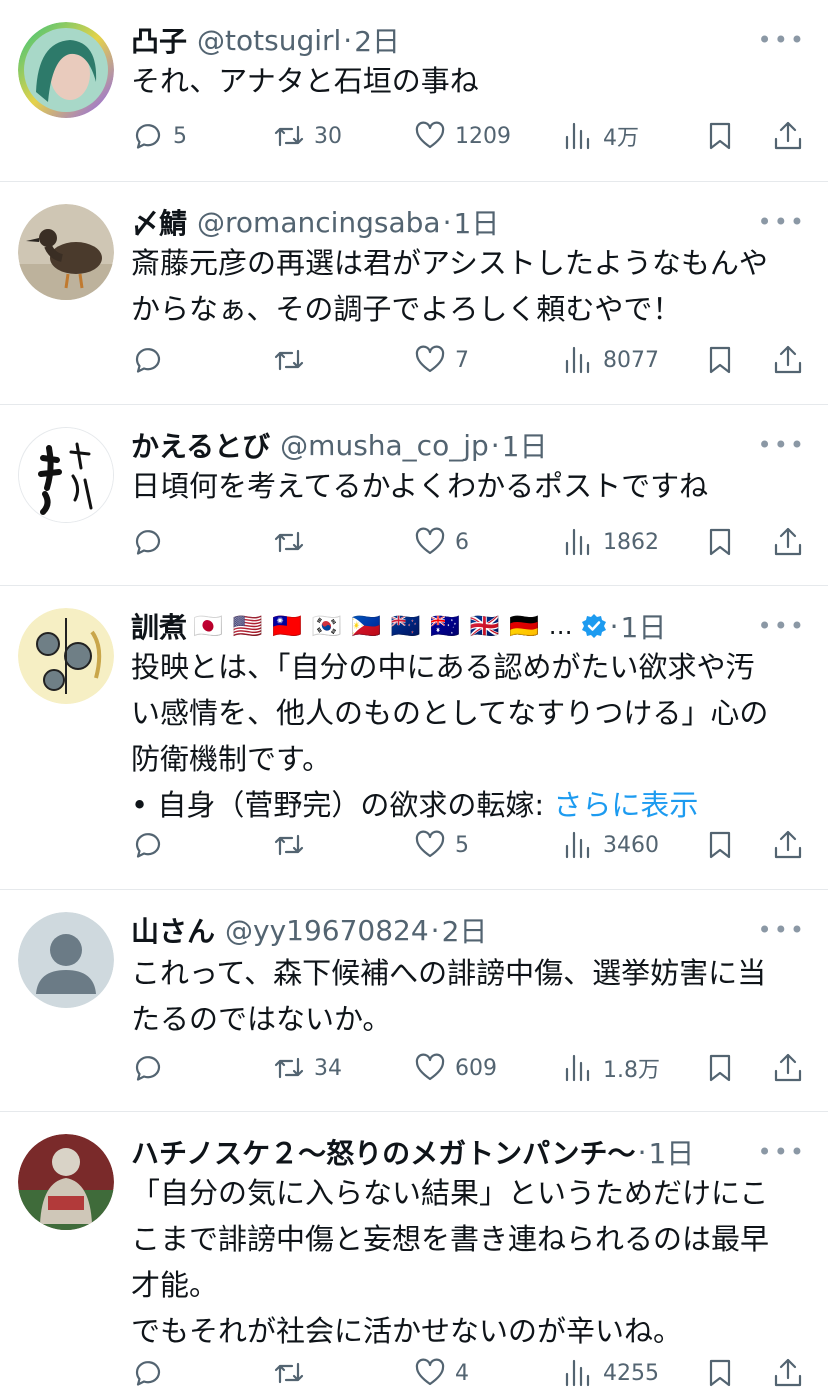 Image resolution: width=828 pixels, height=1397 pixels. I want to click on like-button: 4, so click(441, 1373).